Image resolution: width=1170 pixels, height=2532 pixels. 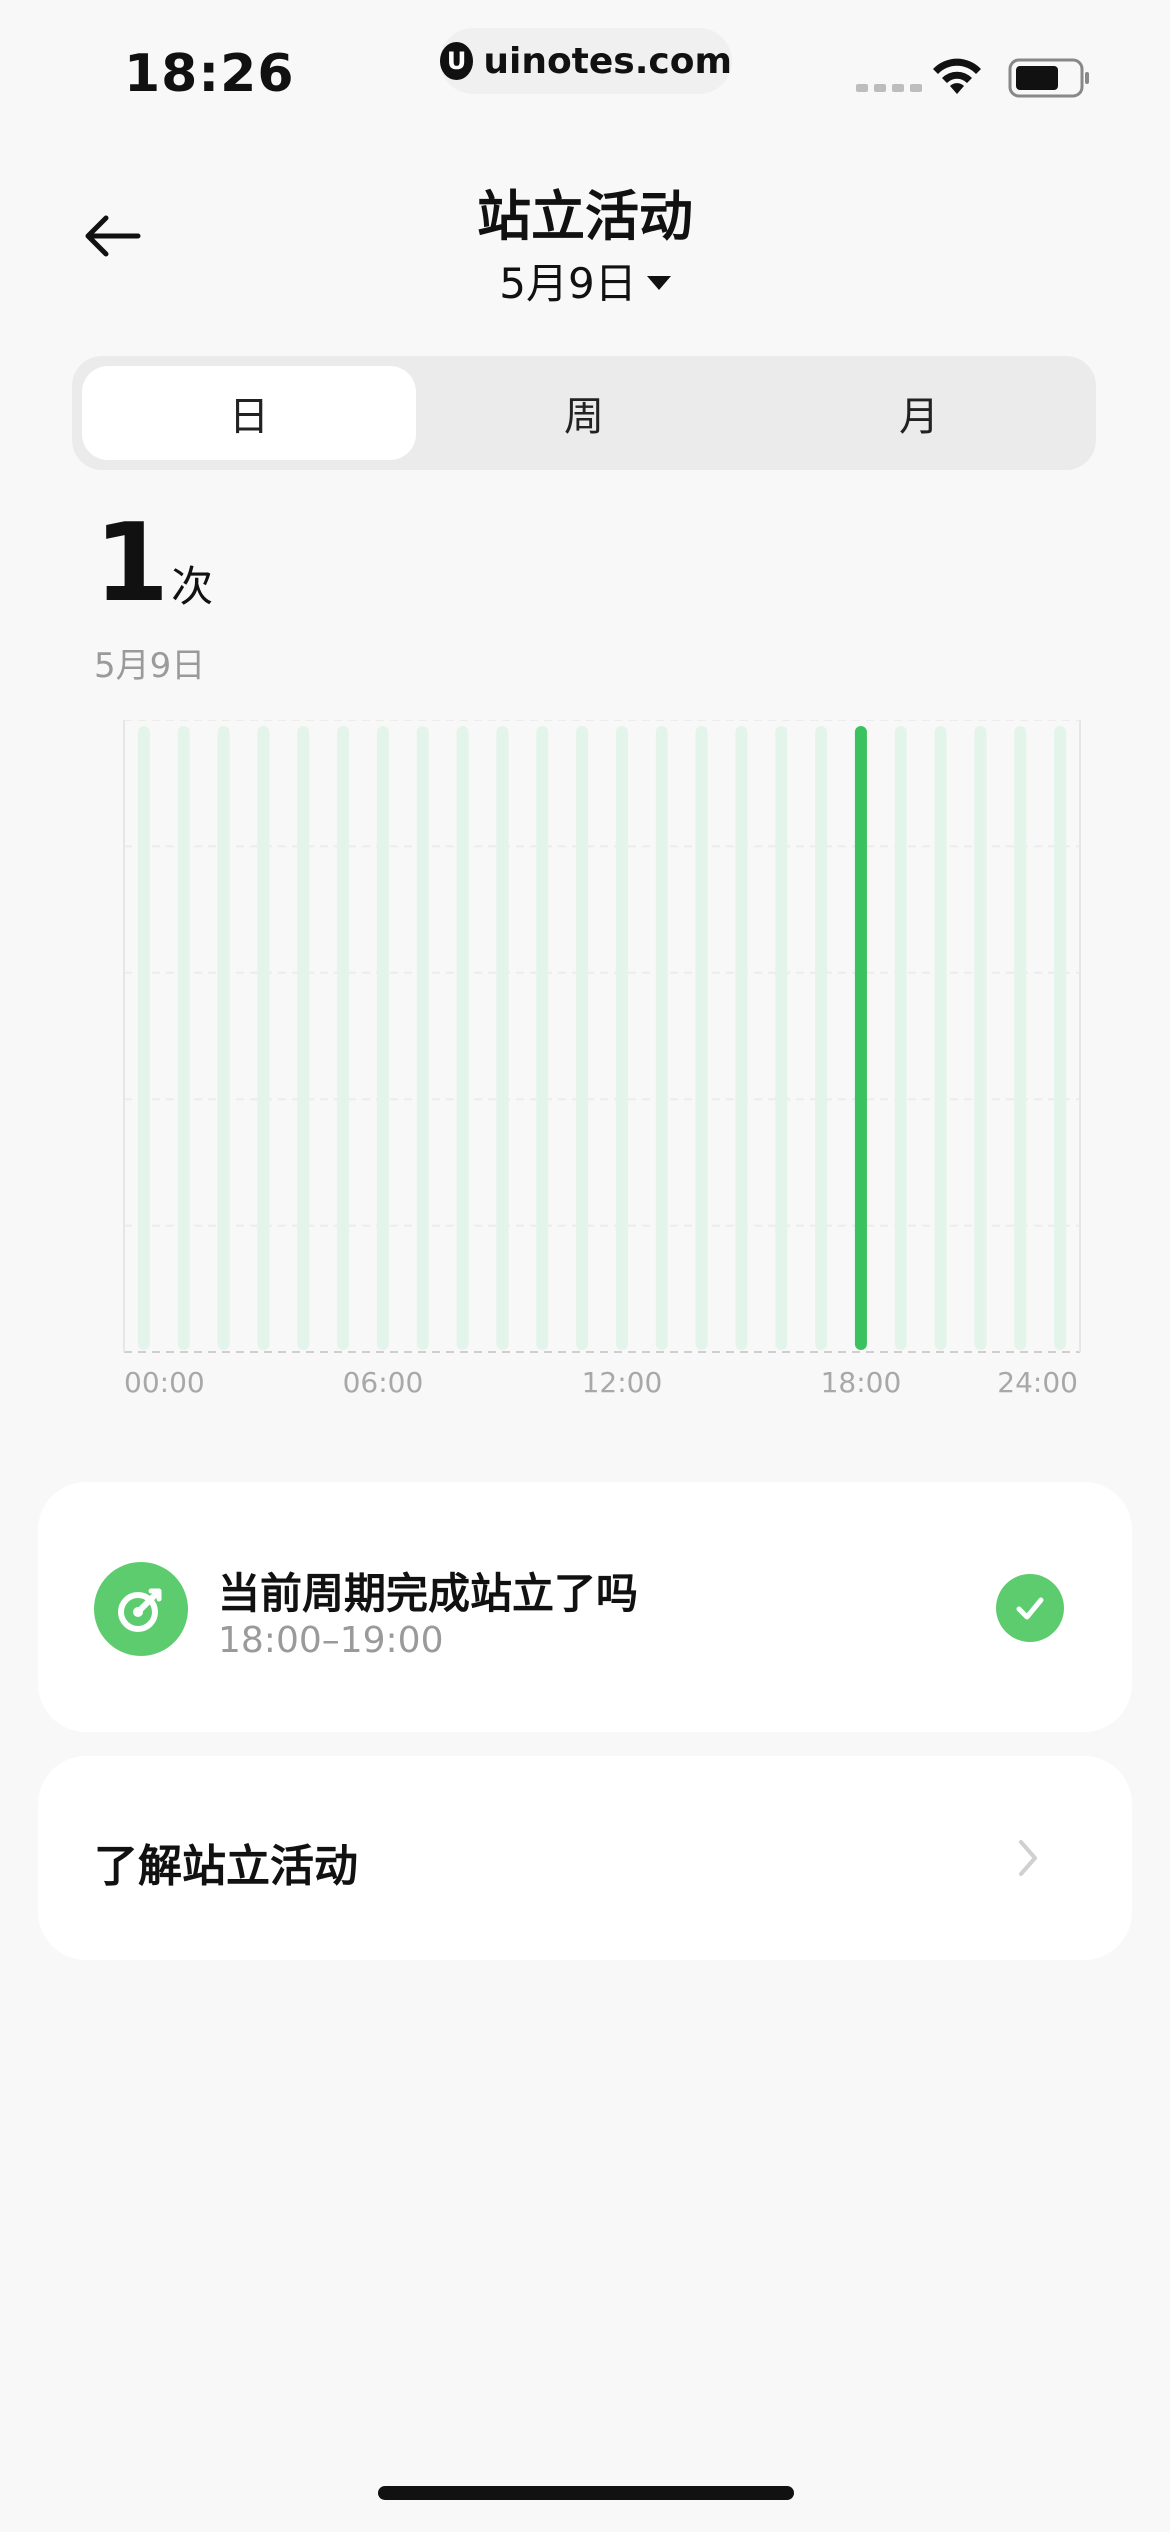 I want to click on url-pill: U uinotes.com, so click(x=586, y=61).